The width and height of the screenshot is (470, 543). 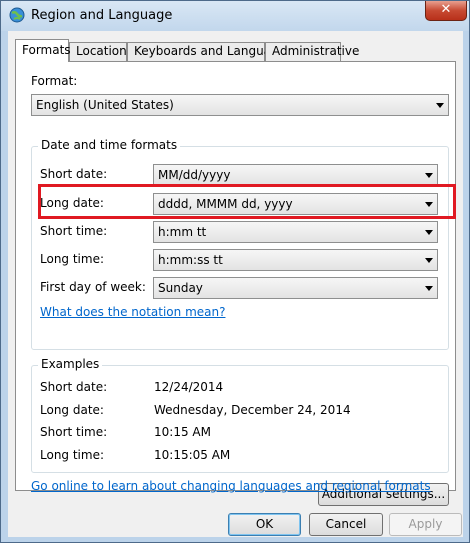 I want to click on title-bar: Region and Language ✕, so click(x=235, y=16).